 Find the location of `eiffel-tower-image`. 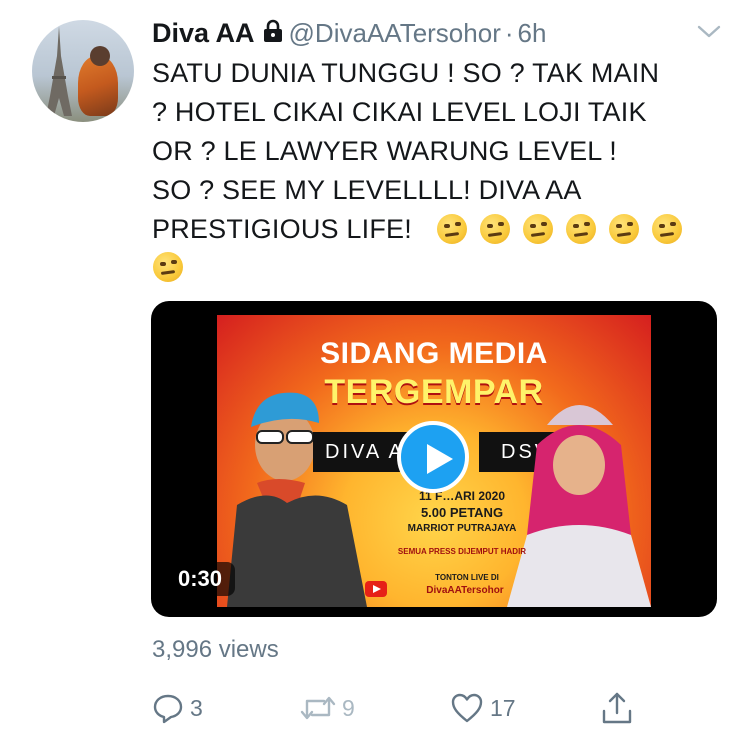

eiffel-tower-image is located at coordinates (59, 71).